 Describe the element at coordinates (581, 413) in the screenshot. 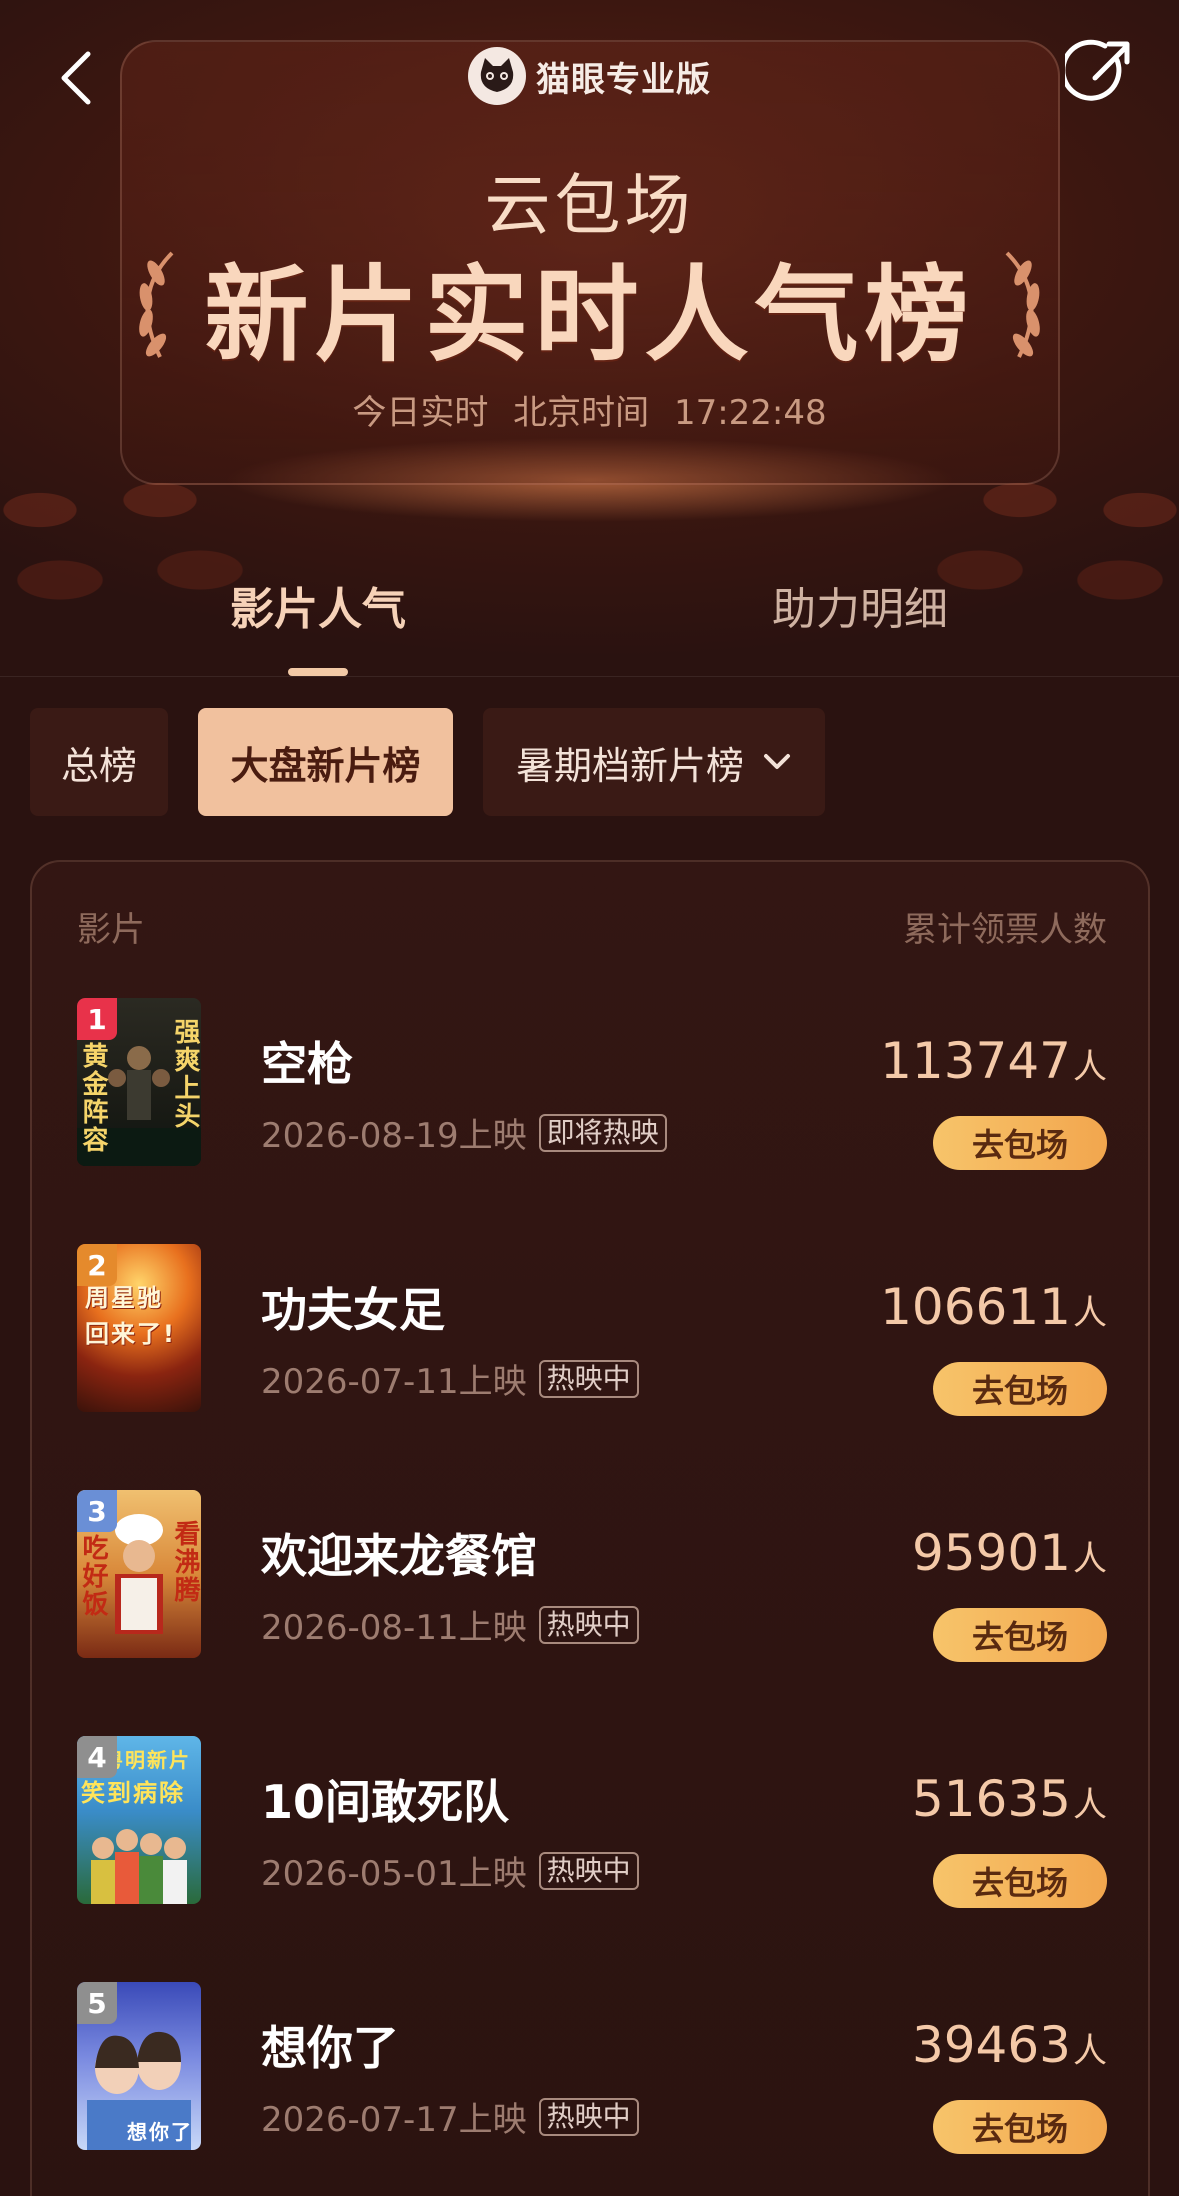

I see `timezone-label: 北京时间` at that location.